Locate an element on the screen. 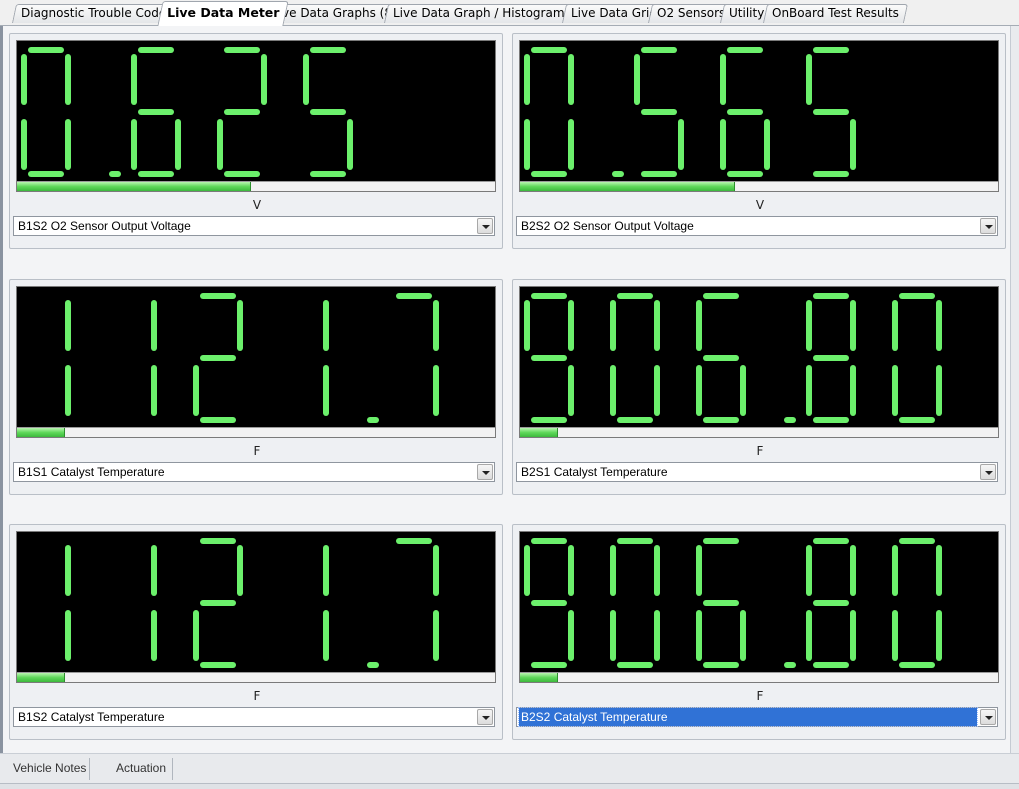  unit-label: V is located at coordinates (257, 205).